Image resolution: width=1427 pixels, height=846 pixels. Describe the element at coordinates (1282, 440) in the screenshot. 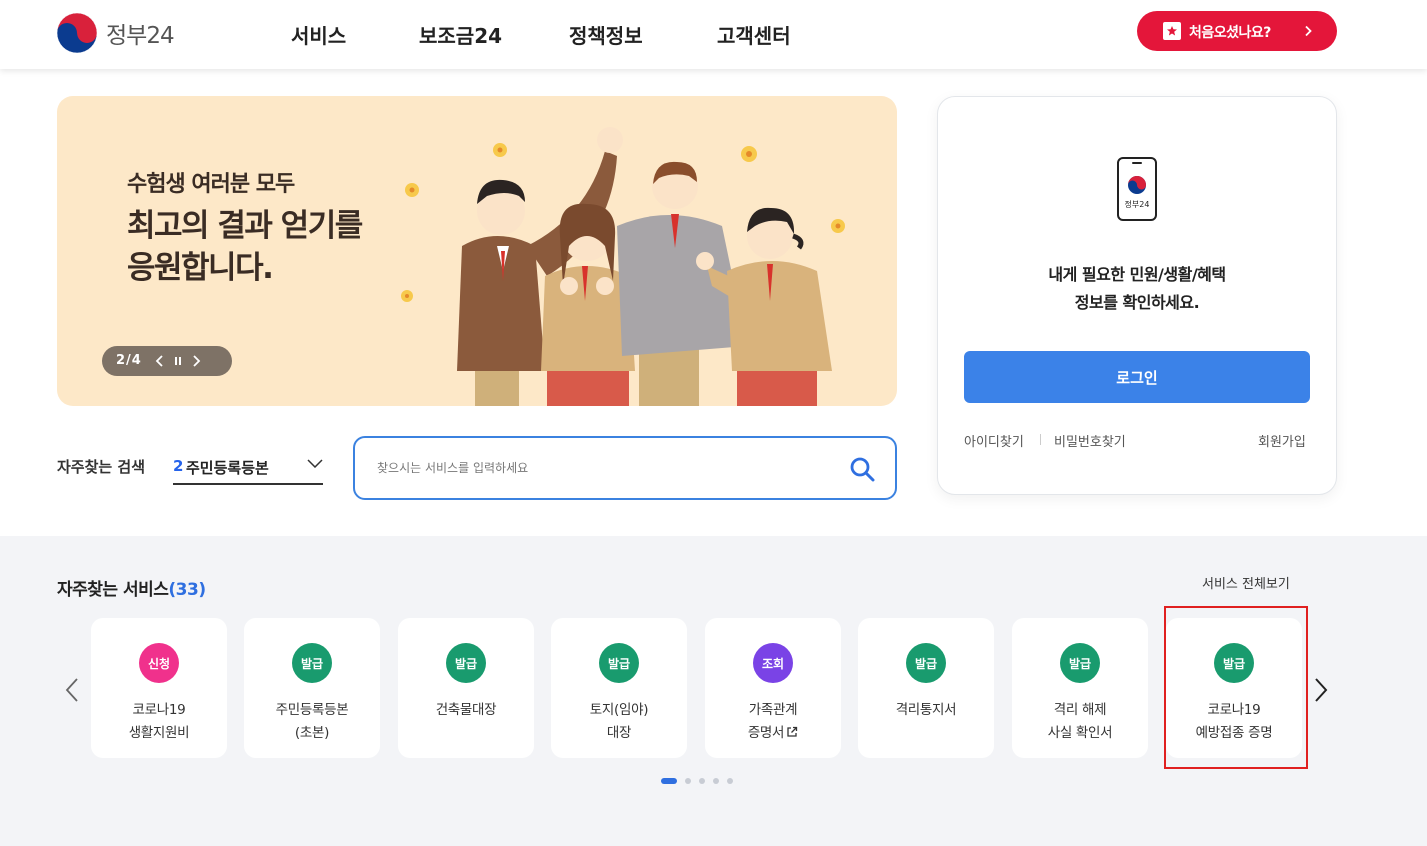

I see `signup-link: 회원가입` at that location.